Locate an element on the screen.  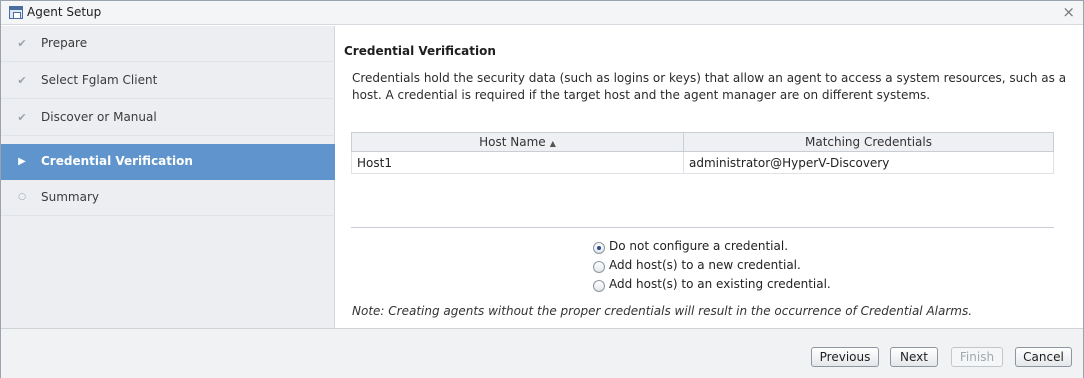
step-label: Credential Verification is located at coordinates (117, 161).